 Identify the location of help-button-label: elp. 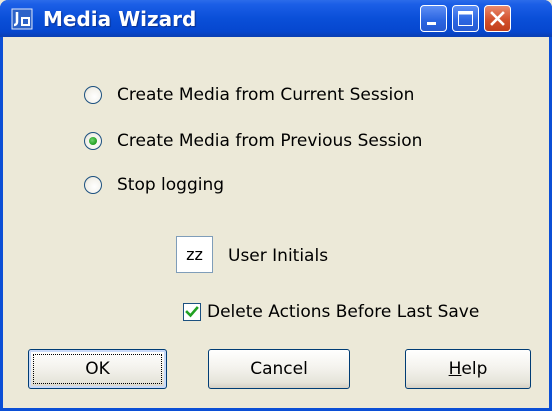
(474, 369).